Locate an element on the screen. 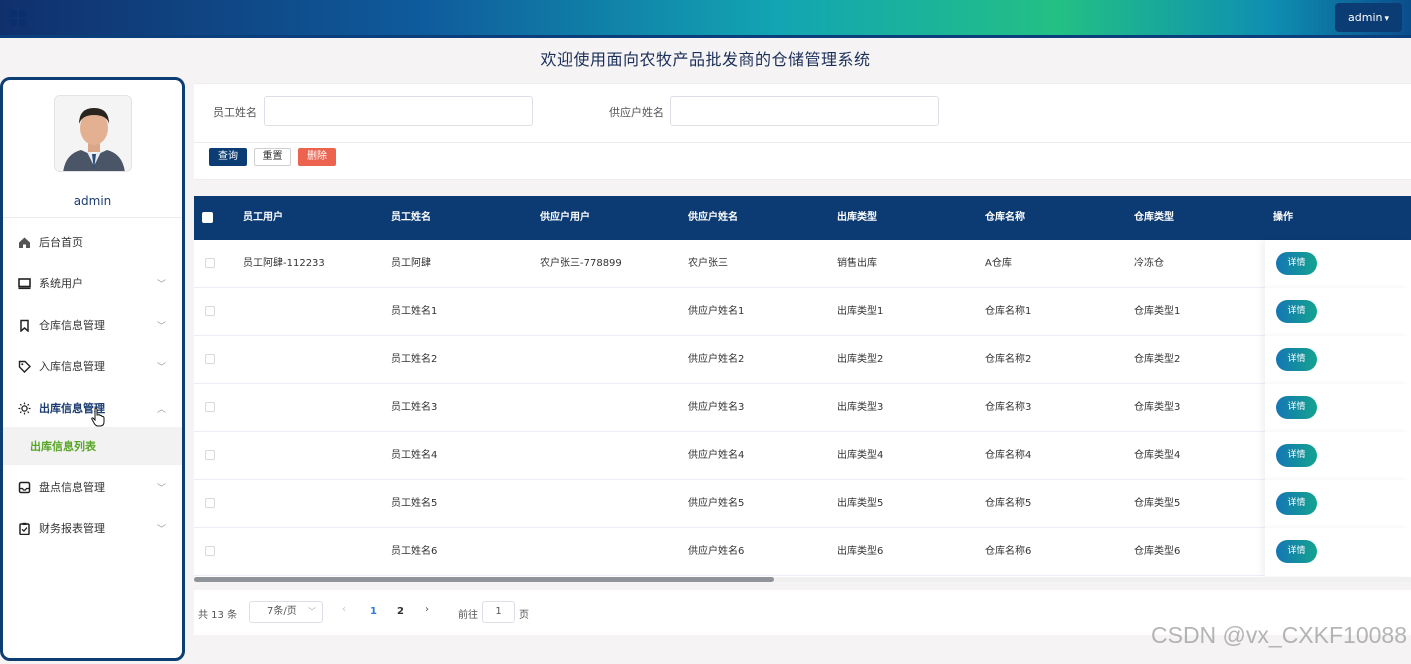 This screenshot has width=1411, height=664. table-cell: 供应户姓名2 is located at coordinates (716, 359).